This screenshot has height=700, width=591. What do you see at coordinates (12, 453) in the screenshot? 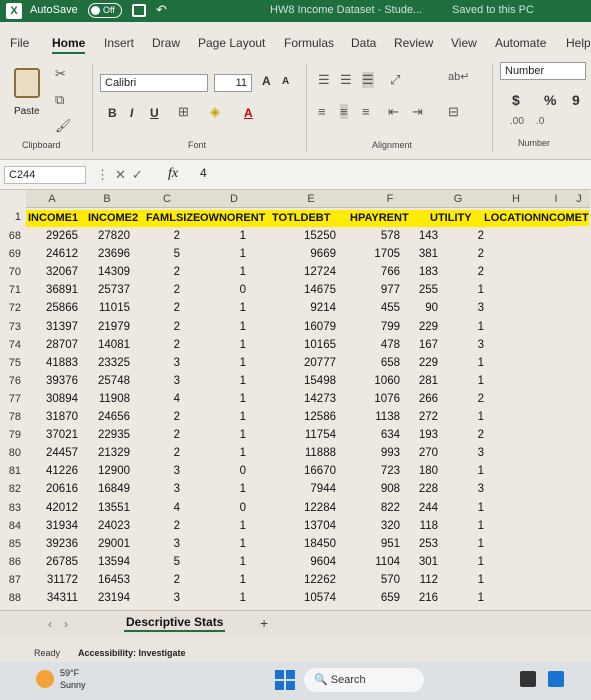
I see `row-header: 80` at bounding box center [12, 453].